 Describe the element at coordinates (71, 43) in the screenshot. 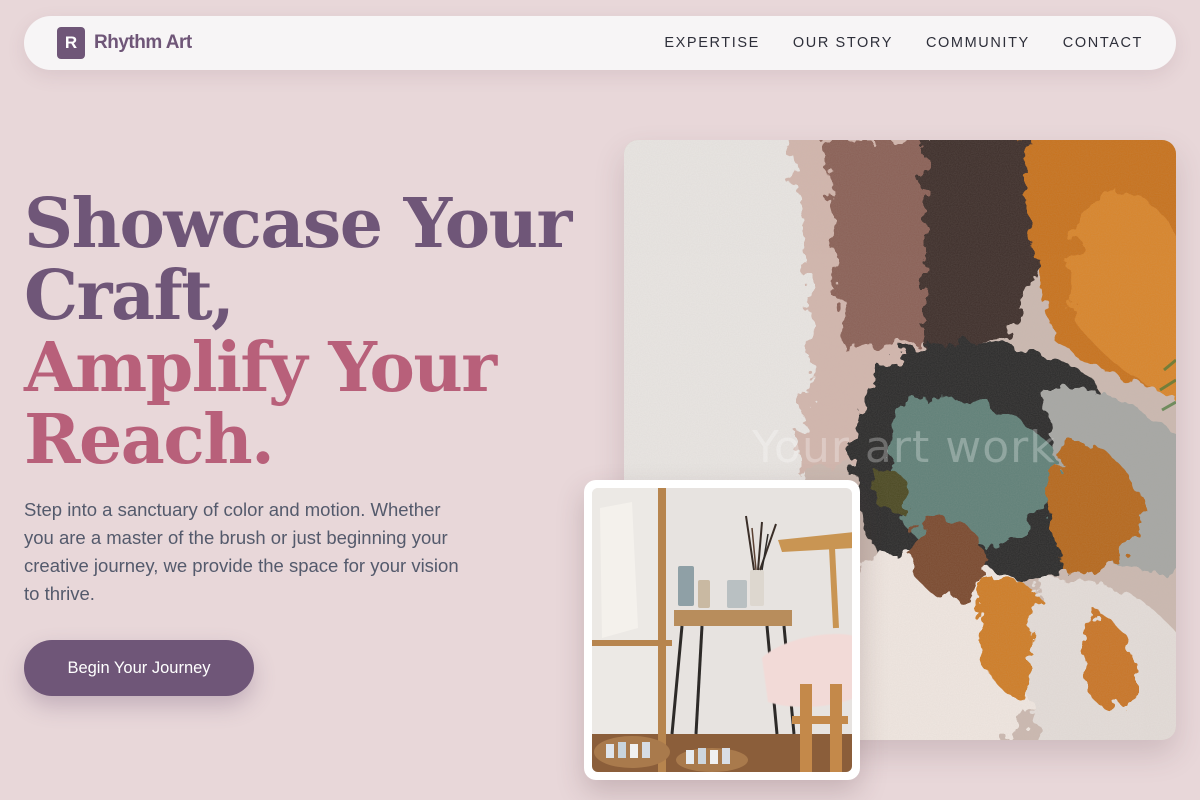

I see `logo-mark-icon: R` at that location.